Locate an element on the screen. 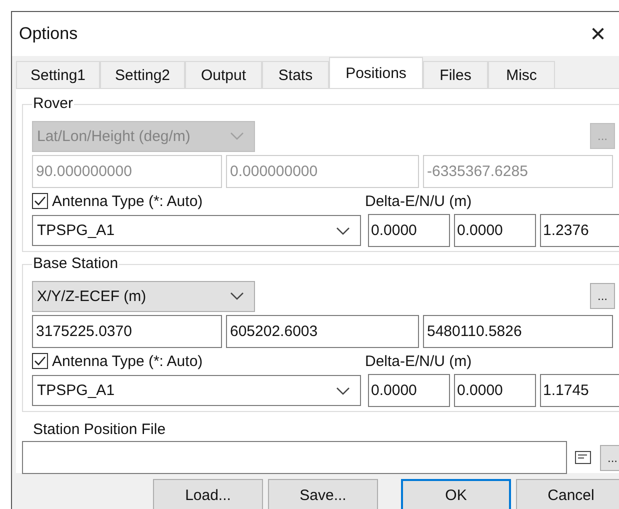 This screenshot has height=509, width=619. tab: Setting1 is located at coordinates (58, 74).